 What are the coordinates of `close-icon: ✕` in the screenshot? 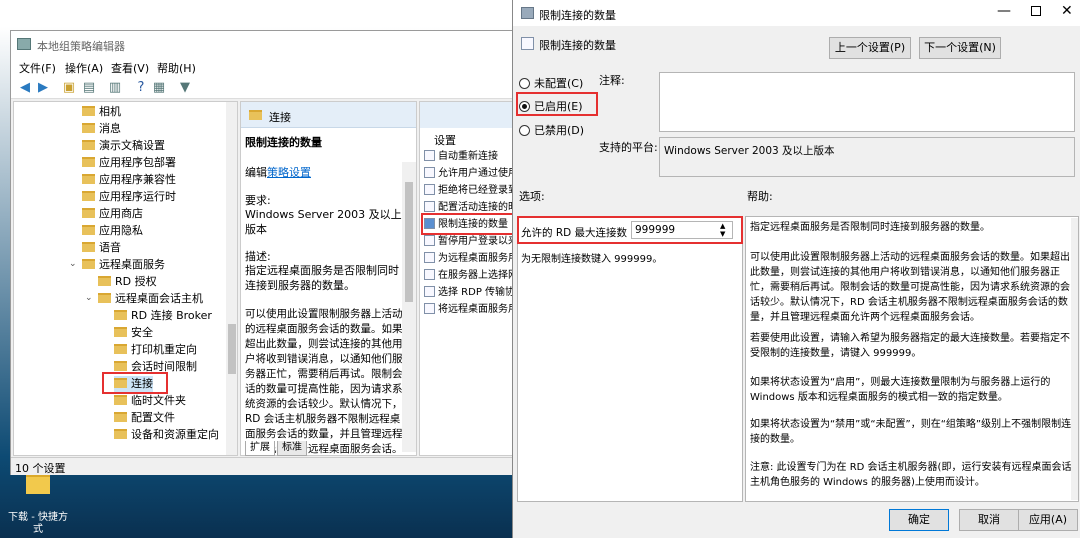 It's located at (1067, 11).